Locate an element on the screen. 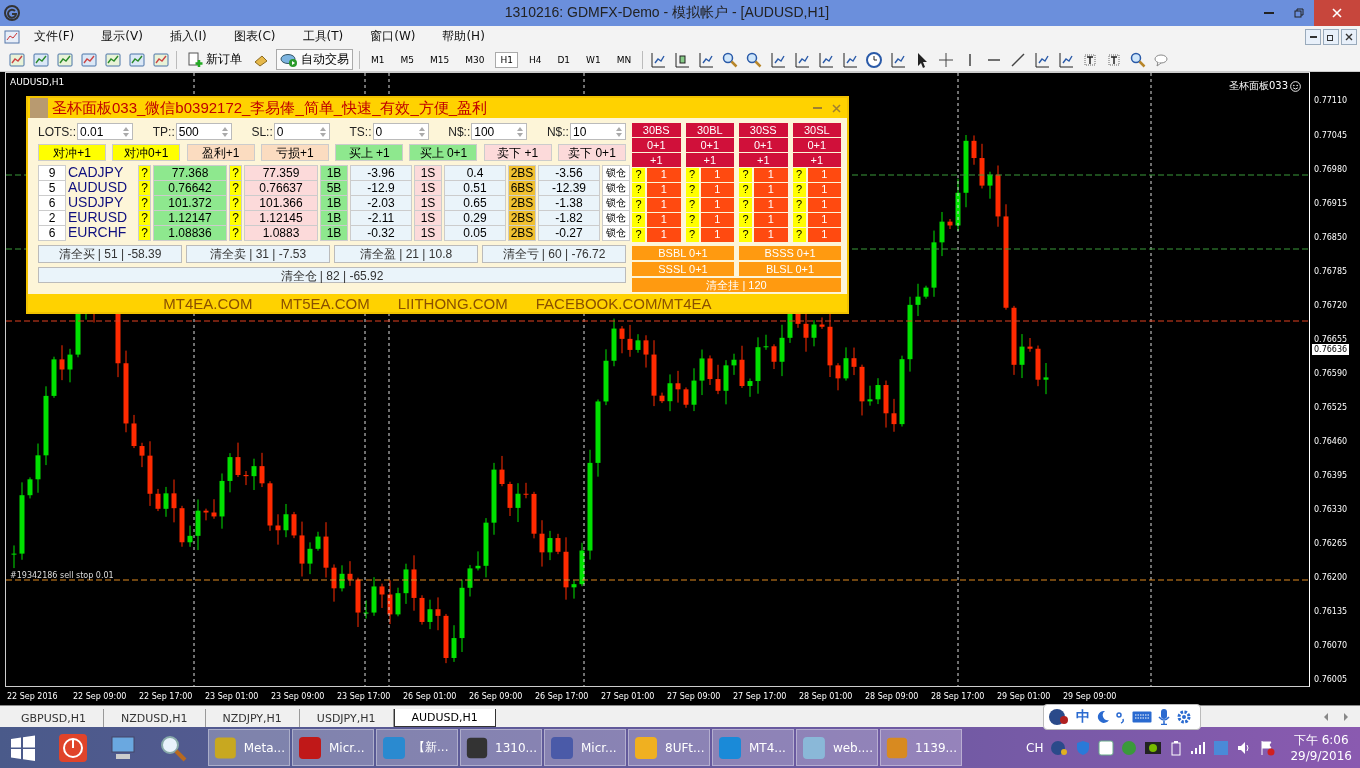  timeframe-button: H1 is located at coordinates (506, 59).